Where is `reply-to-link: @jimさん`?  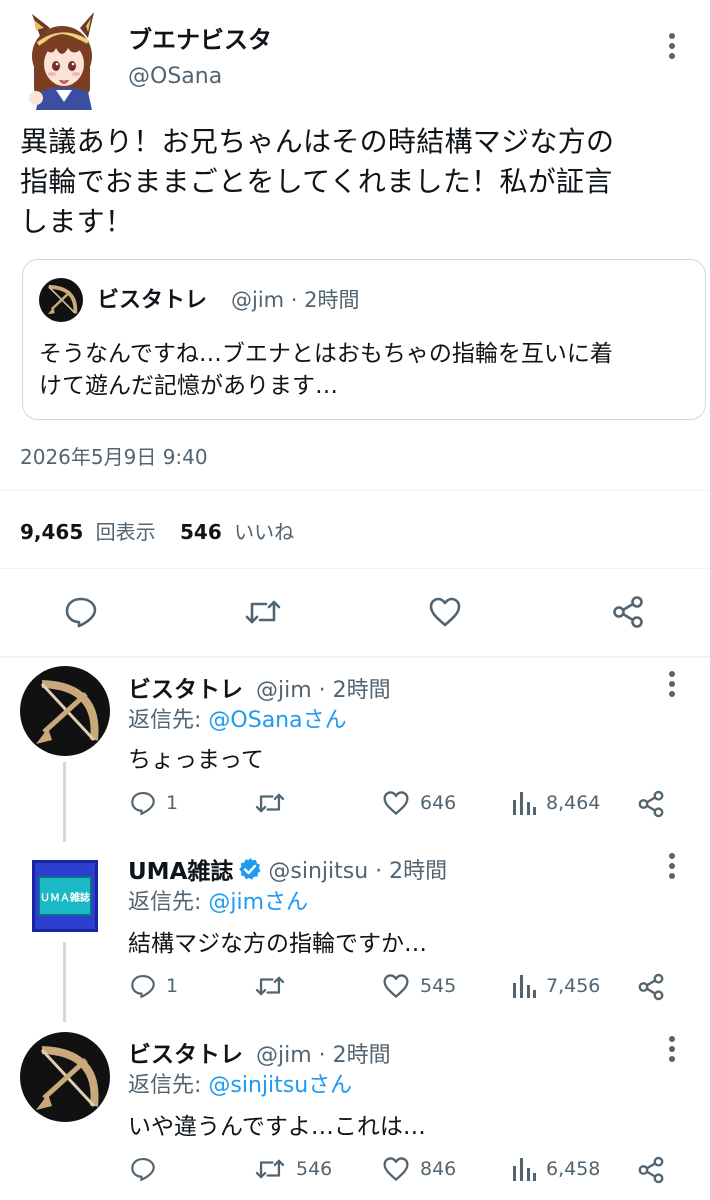 reply-to-link: @jimさん is located at coordinates (258, 902).